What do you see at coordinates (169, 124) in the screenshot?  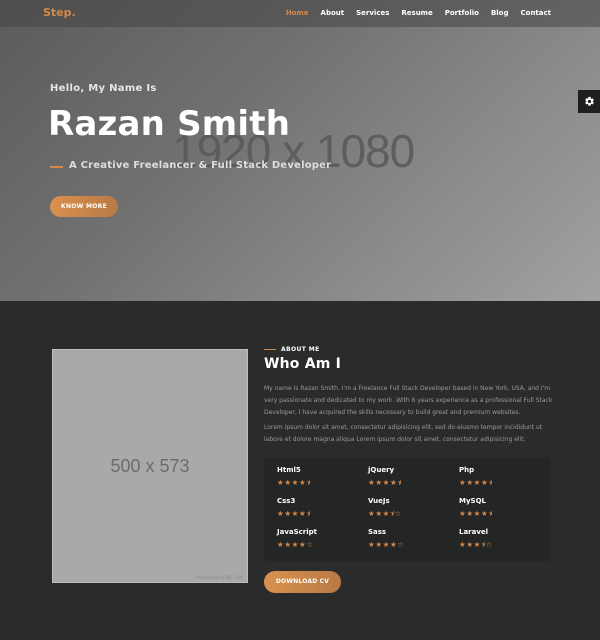 I see `hero-name: Razan Smith` at bounding box center [169, 124].